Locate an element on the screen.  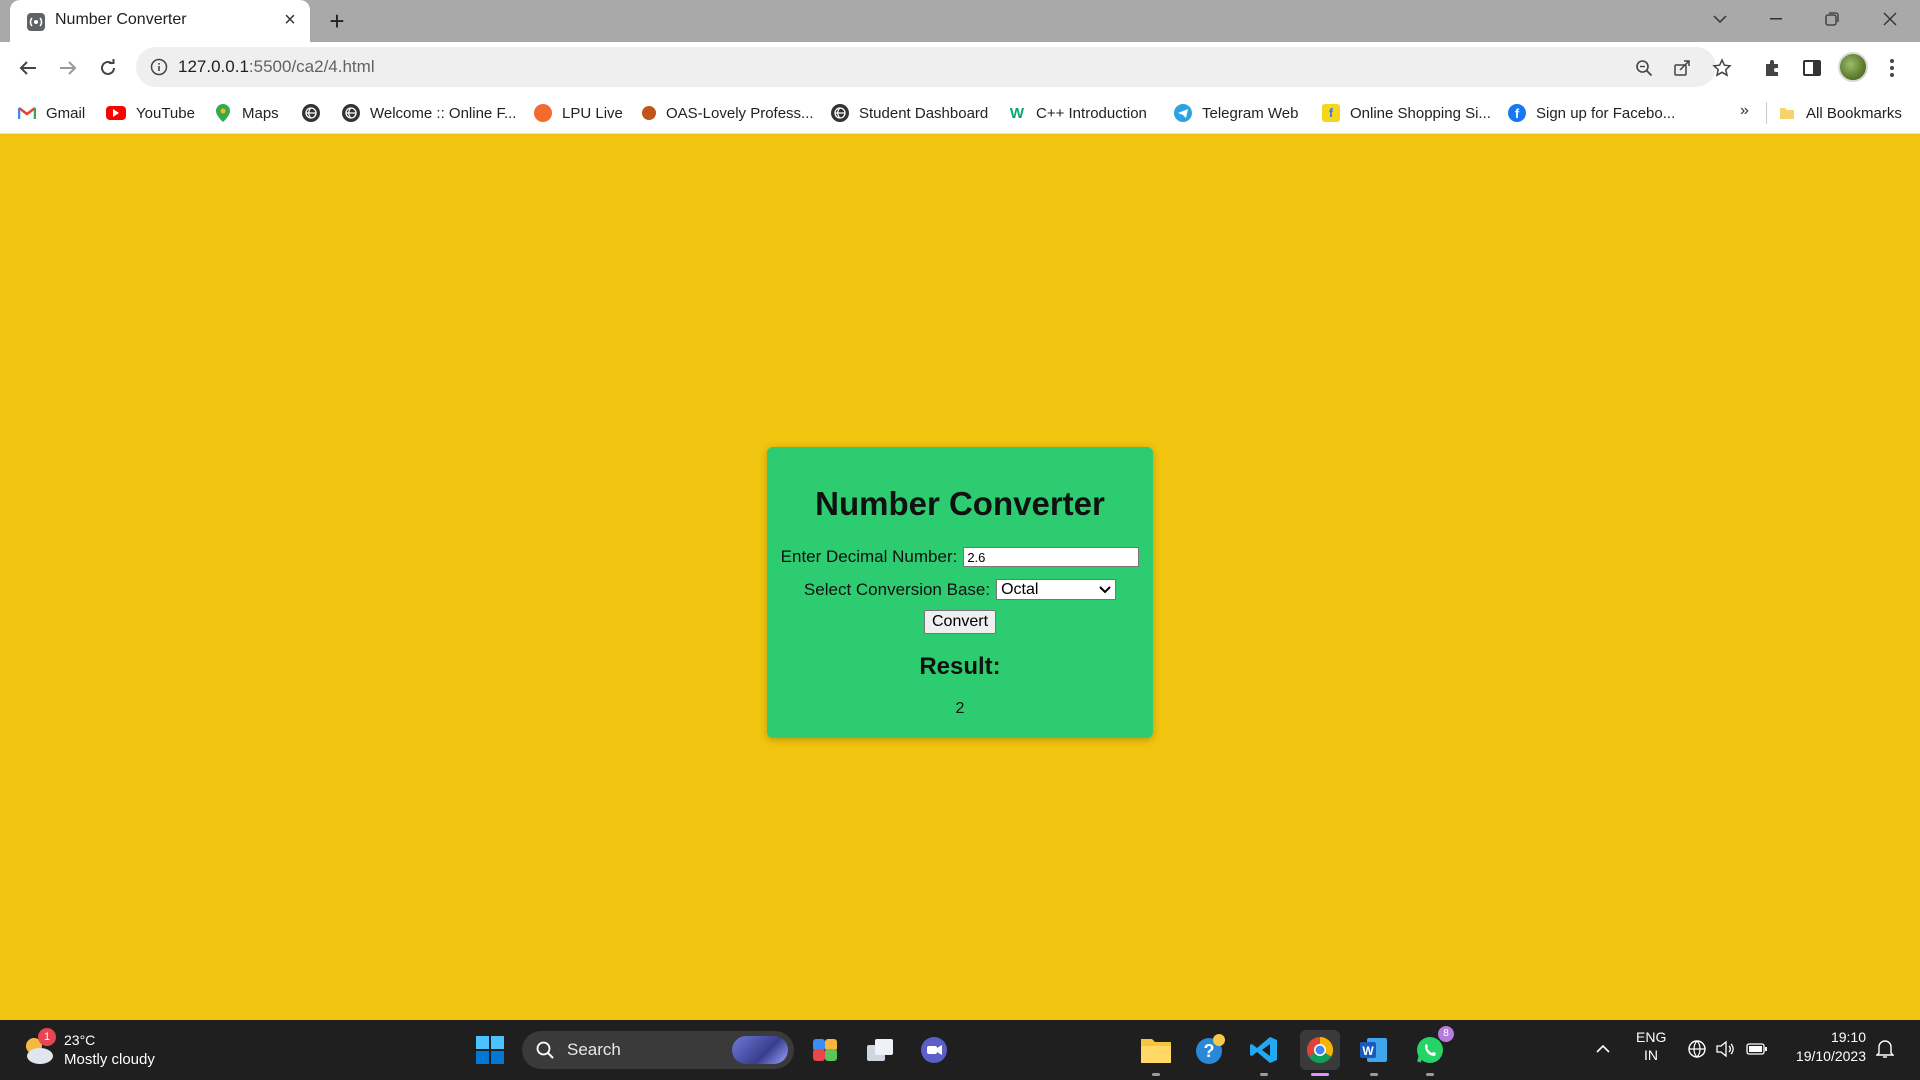
telegram-icon is located at coordinates (1183, 113).